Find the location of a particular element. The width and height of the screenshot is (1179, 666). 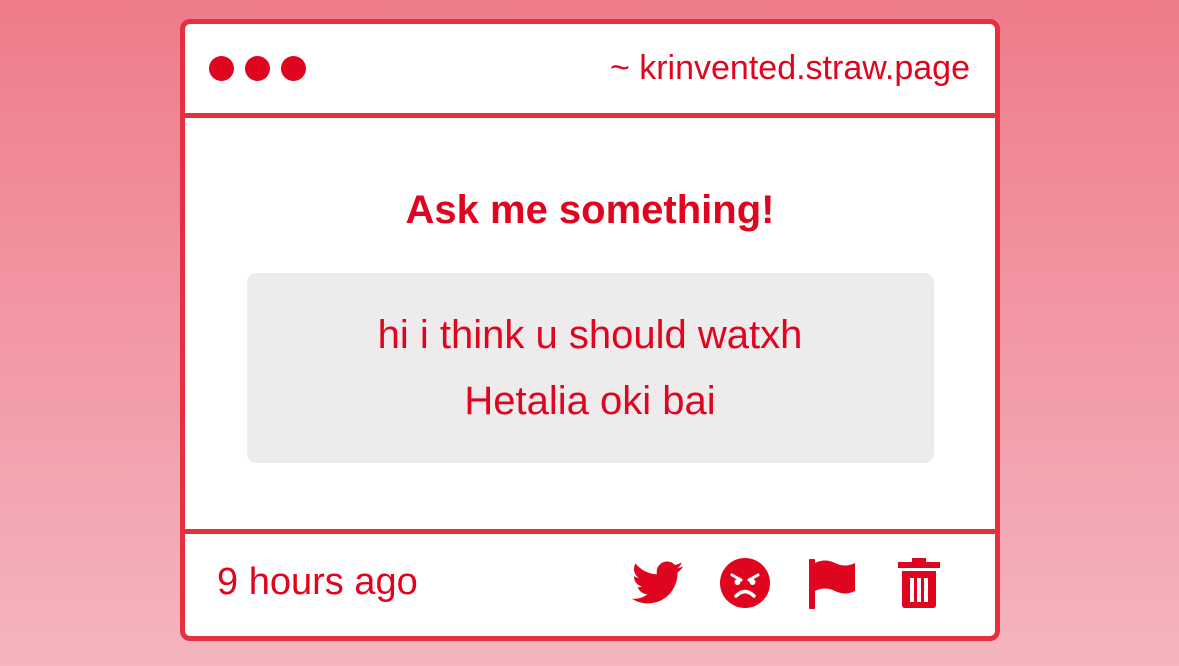

footer-bar: 9 hours ago is located at coordinates (590, 582).